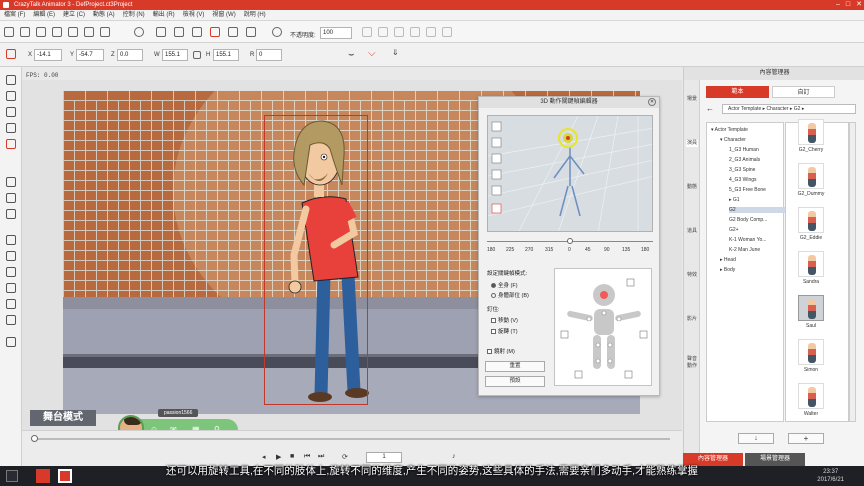 This screenshot has width=864, height=486. I want to click on side-tab-audio: 聲音動作, so click(692, 363).